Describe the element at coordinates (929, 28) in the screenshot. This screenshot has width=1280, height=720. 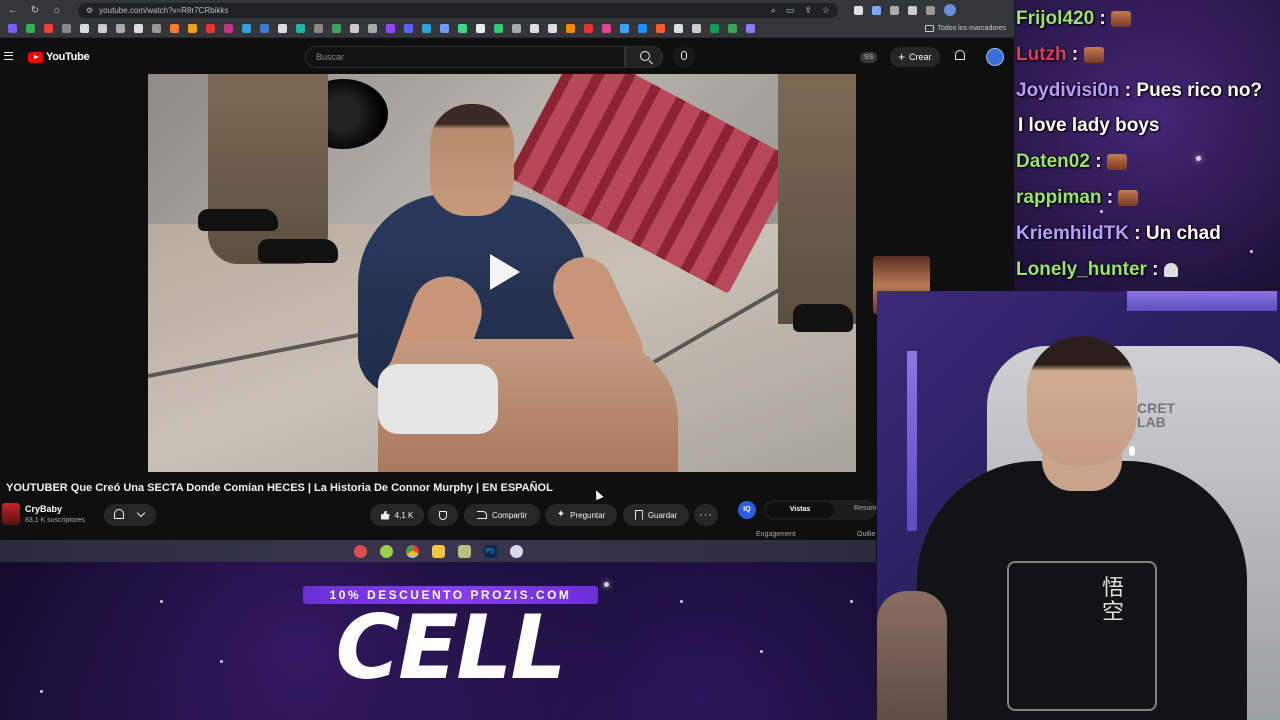
I see `folder-icon` at that location.